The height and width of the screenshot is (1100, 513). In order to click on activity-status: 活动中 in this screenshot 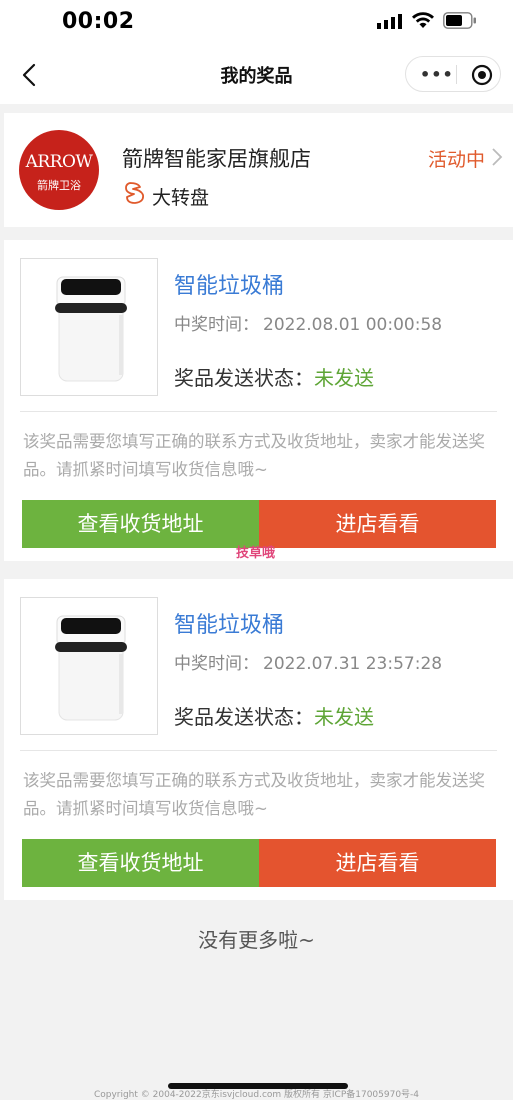, I will do `click(456, 160)`.